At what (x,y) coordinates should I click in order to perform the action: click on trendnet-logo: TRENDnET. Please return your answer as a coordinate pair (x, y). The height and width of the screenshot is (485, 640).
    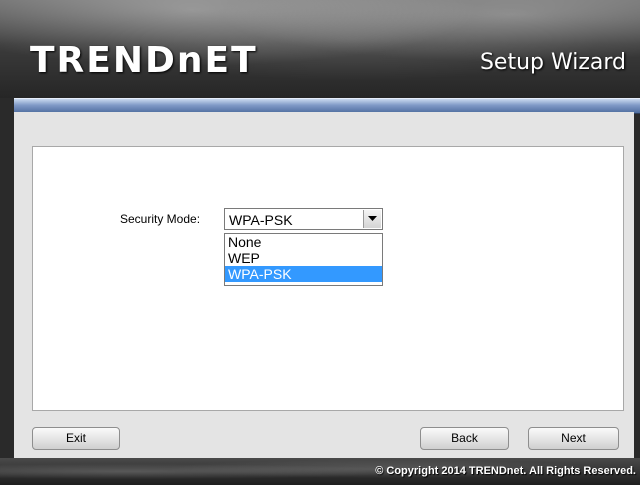
    Looking at the image, I should click on (144, 60).